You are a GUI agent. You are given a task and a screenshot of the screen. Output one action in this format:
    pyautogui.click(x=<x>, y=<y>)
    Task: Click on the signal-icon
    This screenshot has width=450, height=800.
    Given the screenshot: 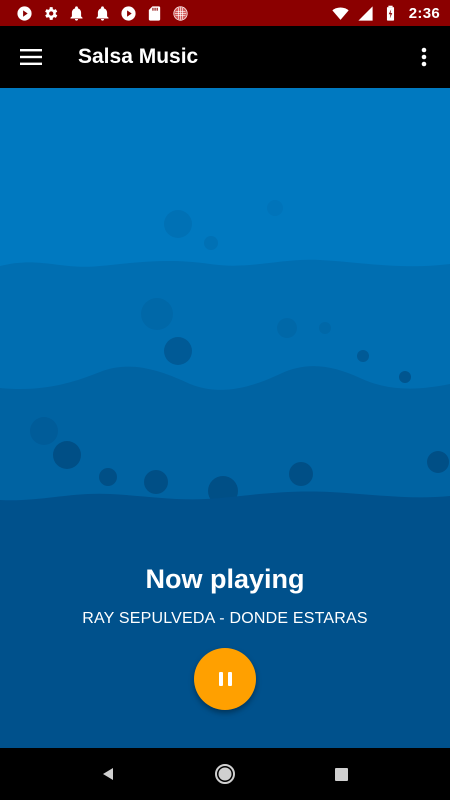 What is the action you would take?
    pyautogui.click(x=365, y=13)
    